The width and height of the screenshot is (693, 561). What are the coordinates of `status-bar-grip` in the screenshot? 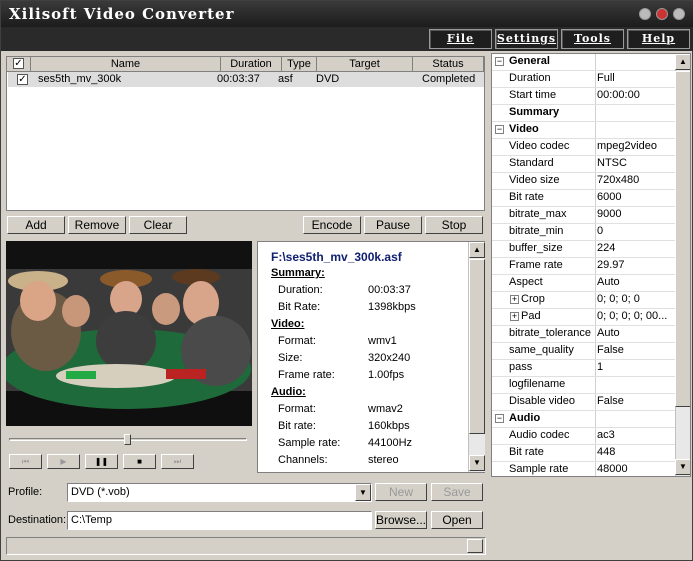 It's located at (475, 546).